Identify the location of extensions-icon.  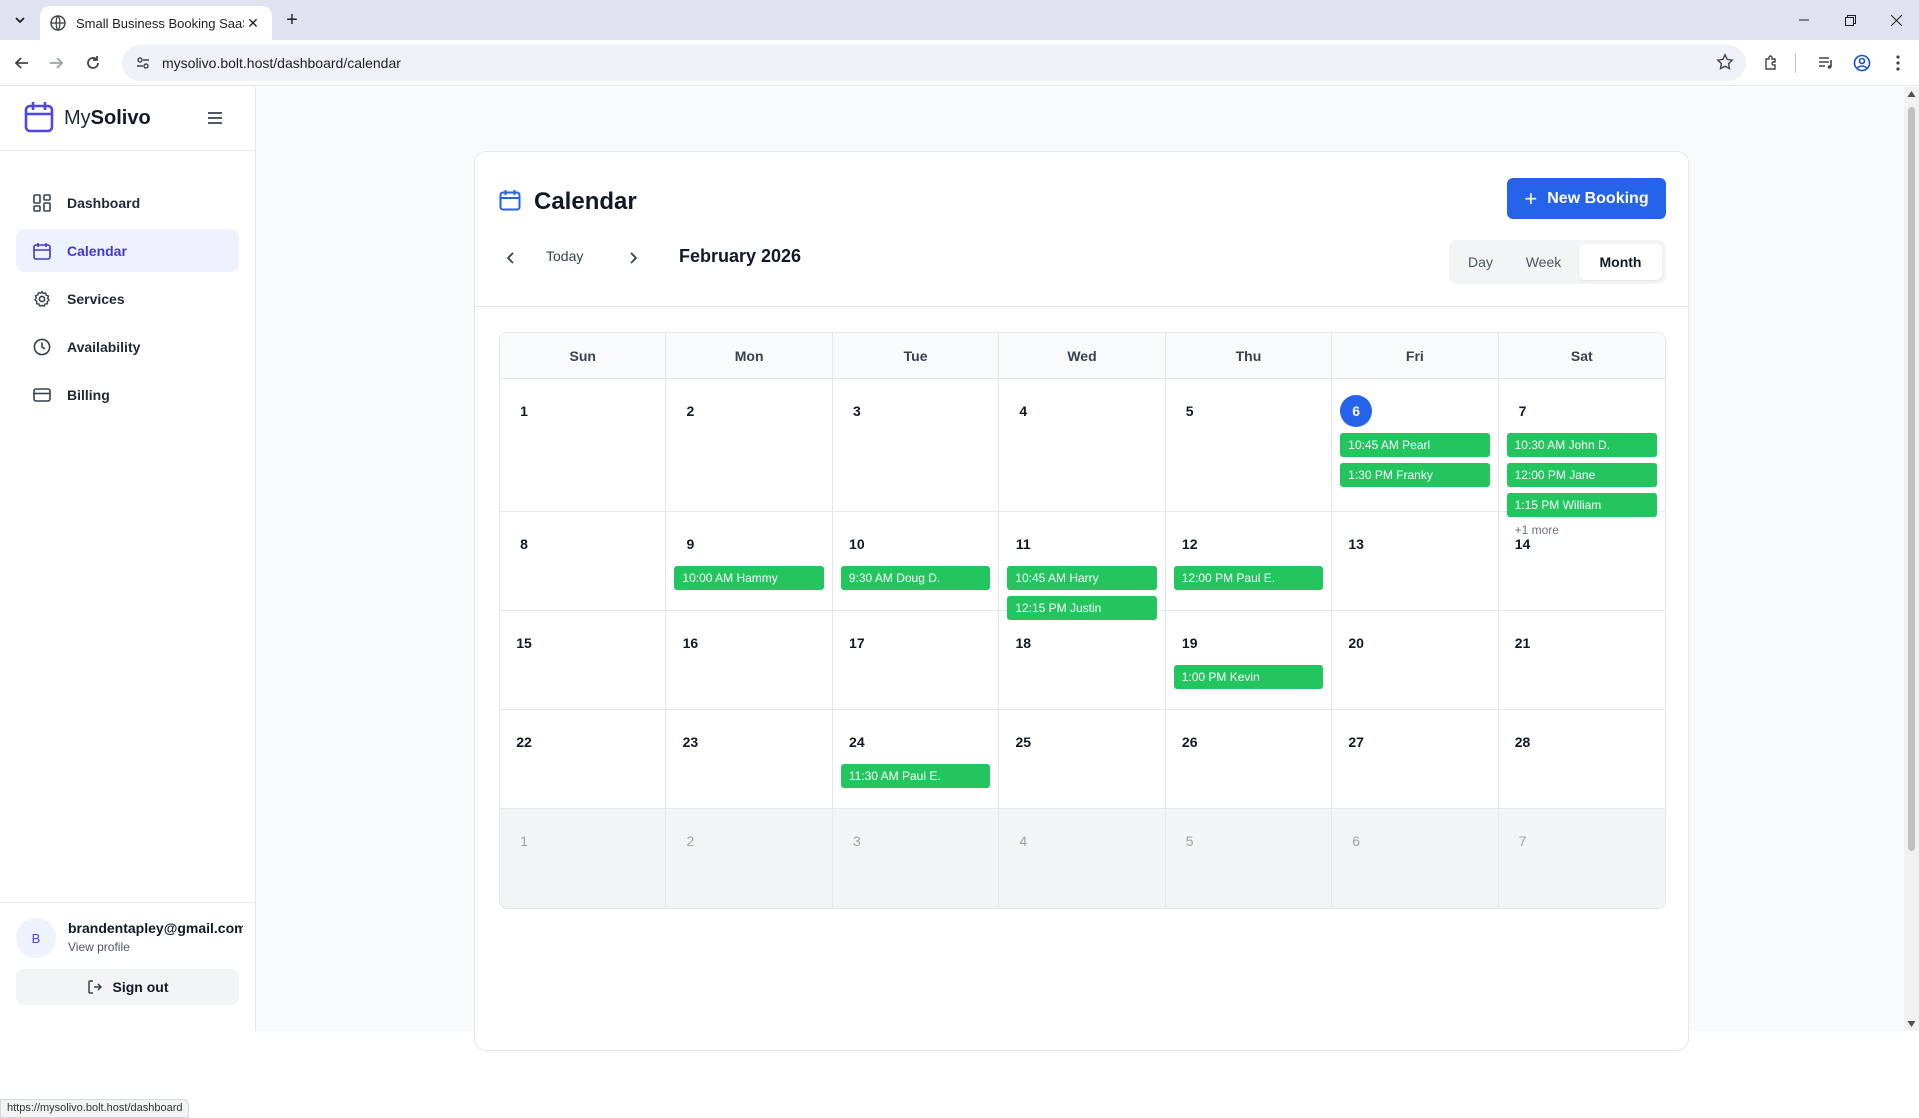
(1772, 63).